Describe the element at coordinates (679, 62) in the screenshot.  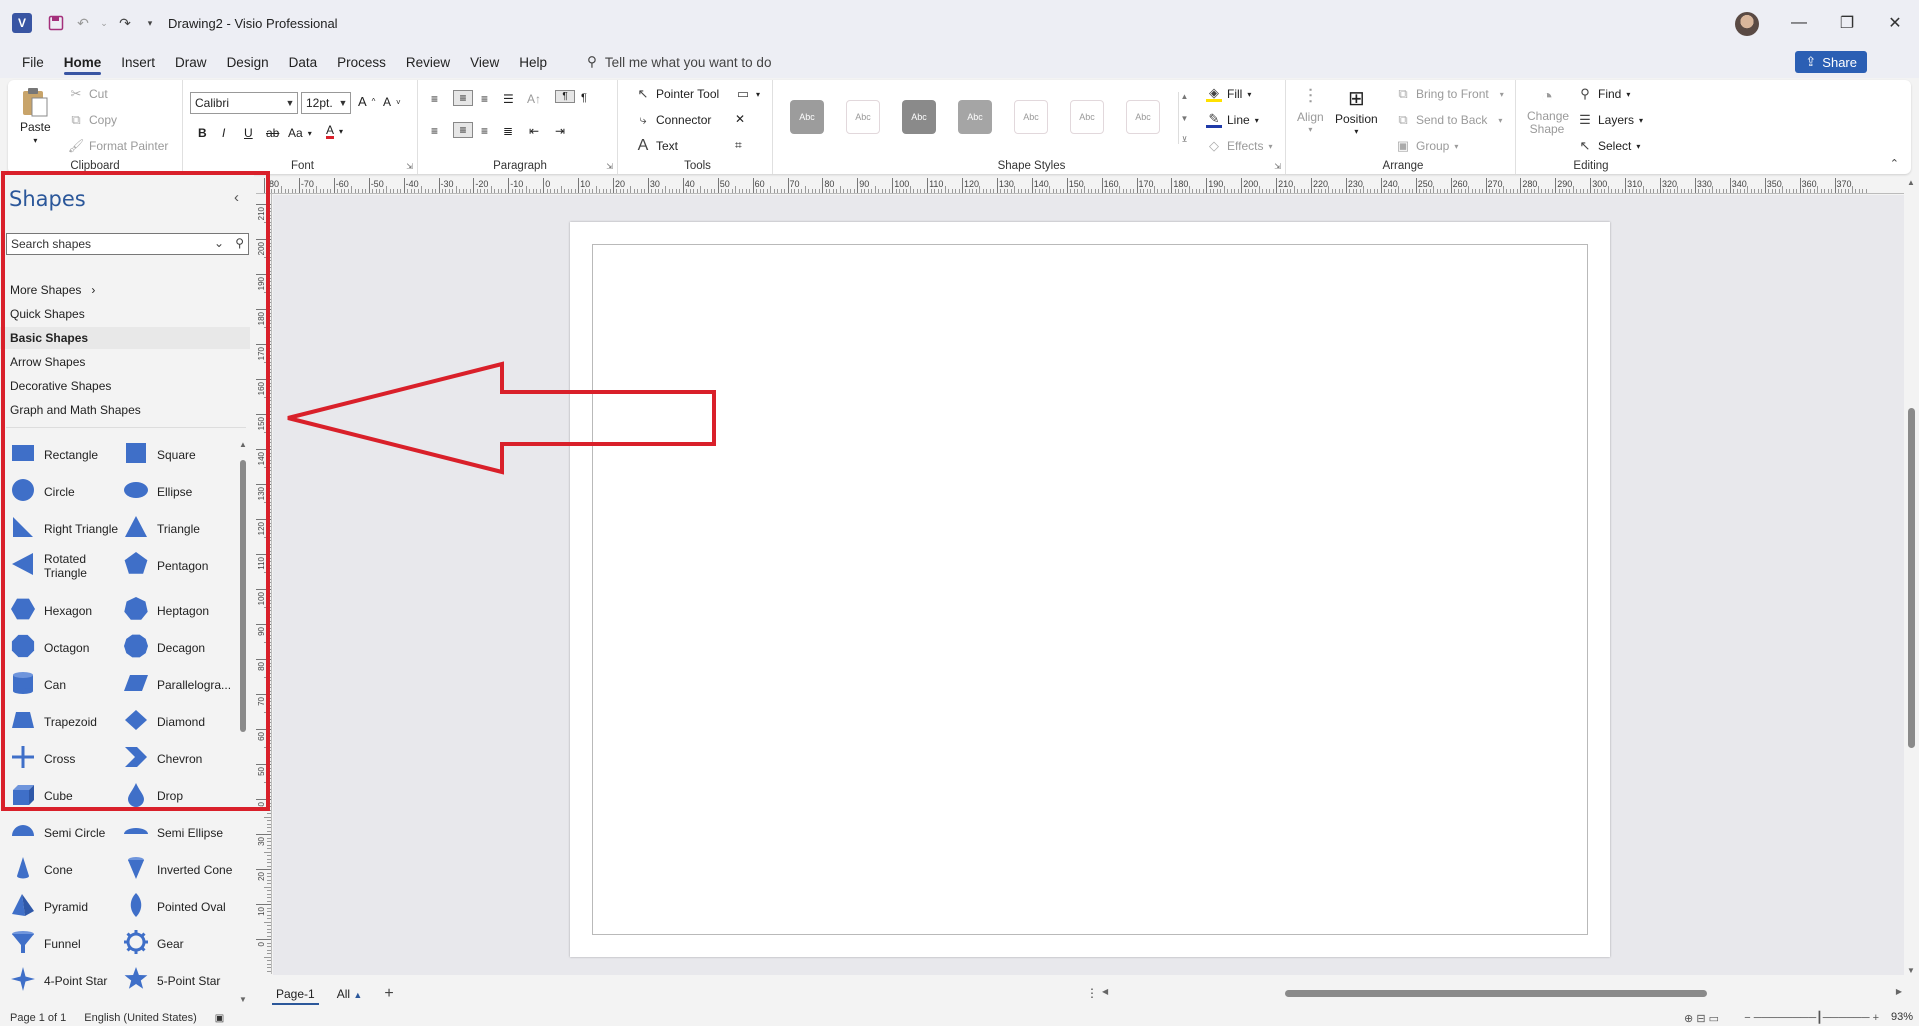
I see `tell-me-box: ⚲ Tell me what you want to do` at that location.